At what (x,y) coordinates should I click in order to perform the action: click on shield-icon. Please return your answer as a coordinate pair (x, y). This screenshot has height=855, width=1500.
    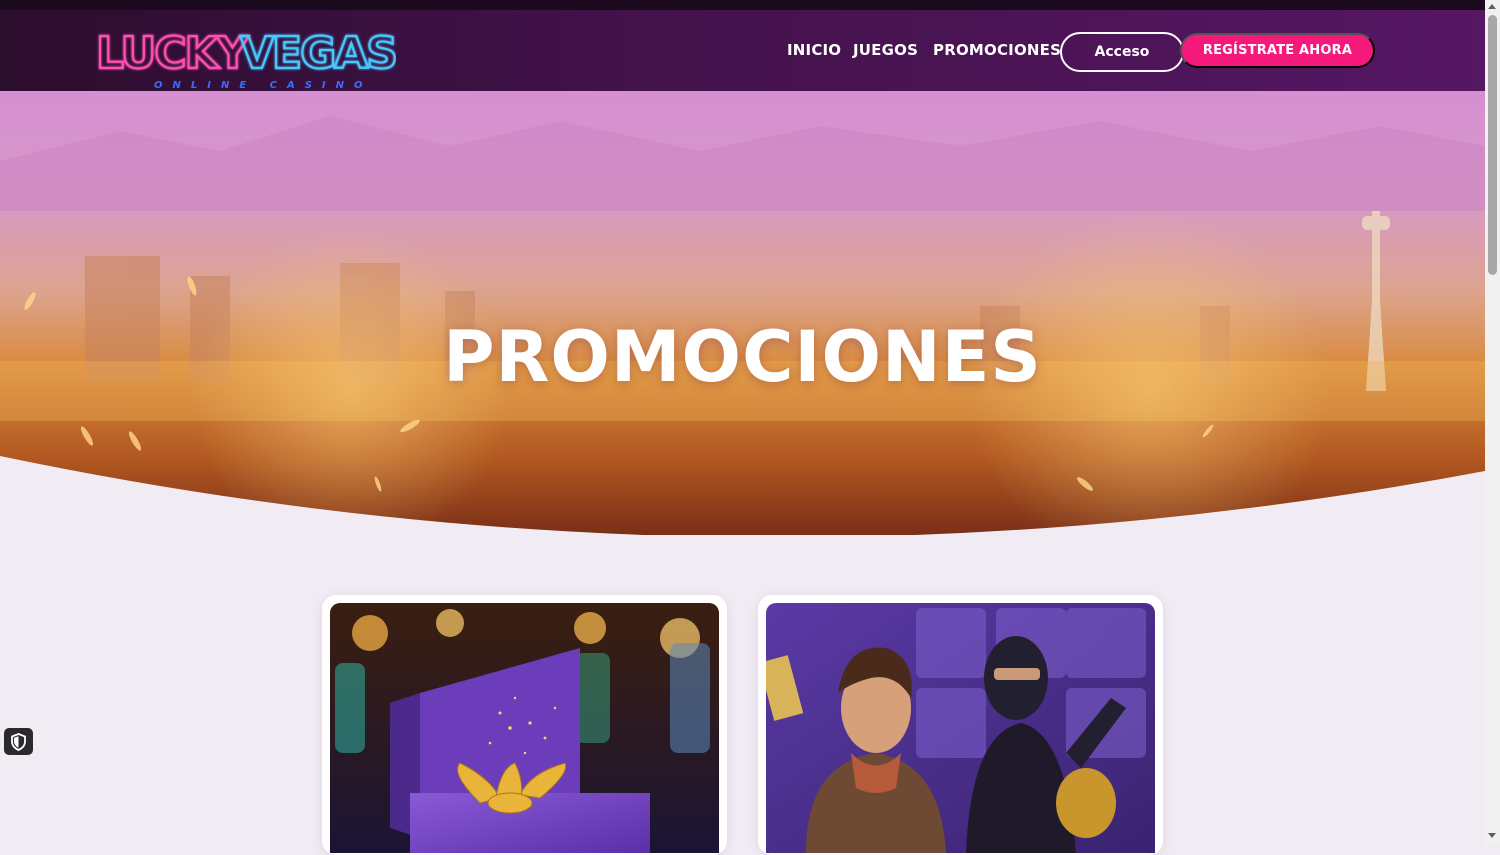
    Looking at the image, I should click on (18, 741).